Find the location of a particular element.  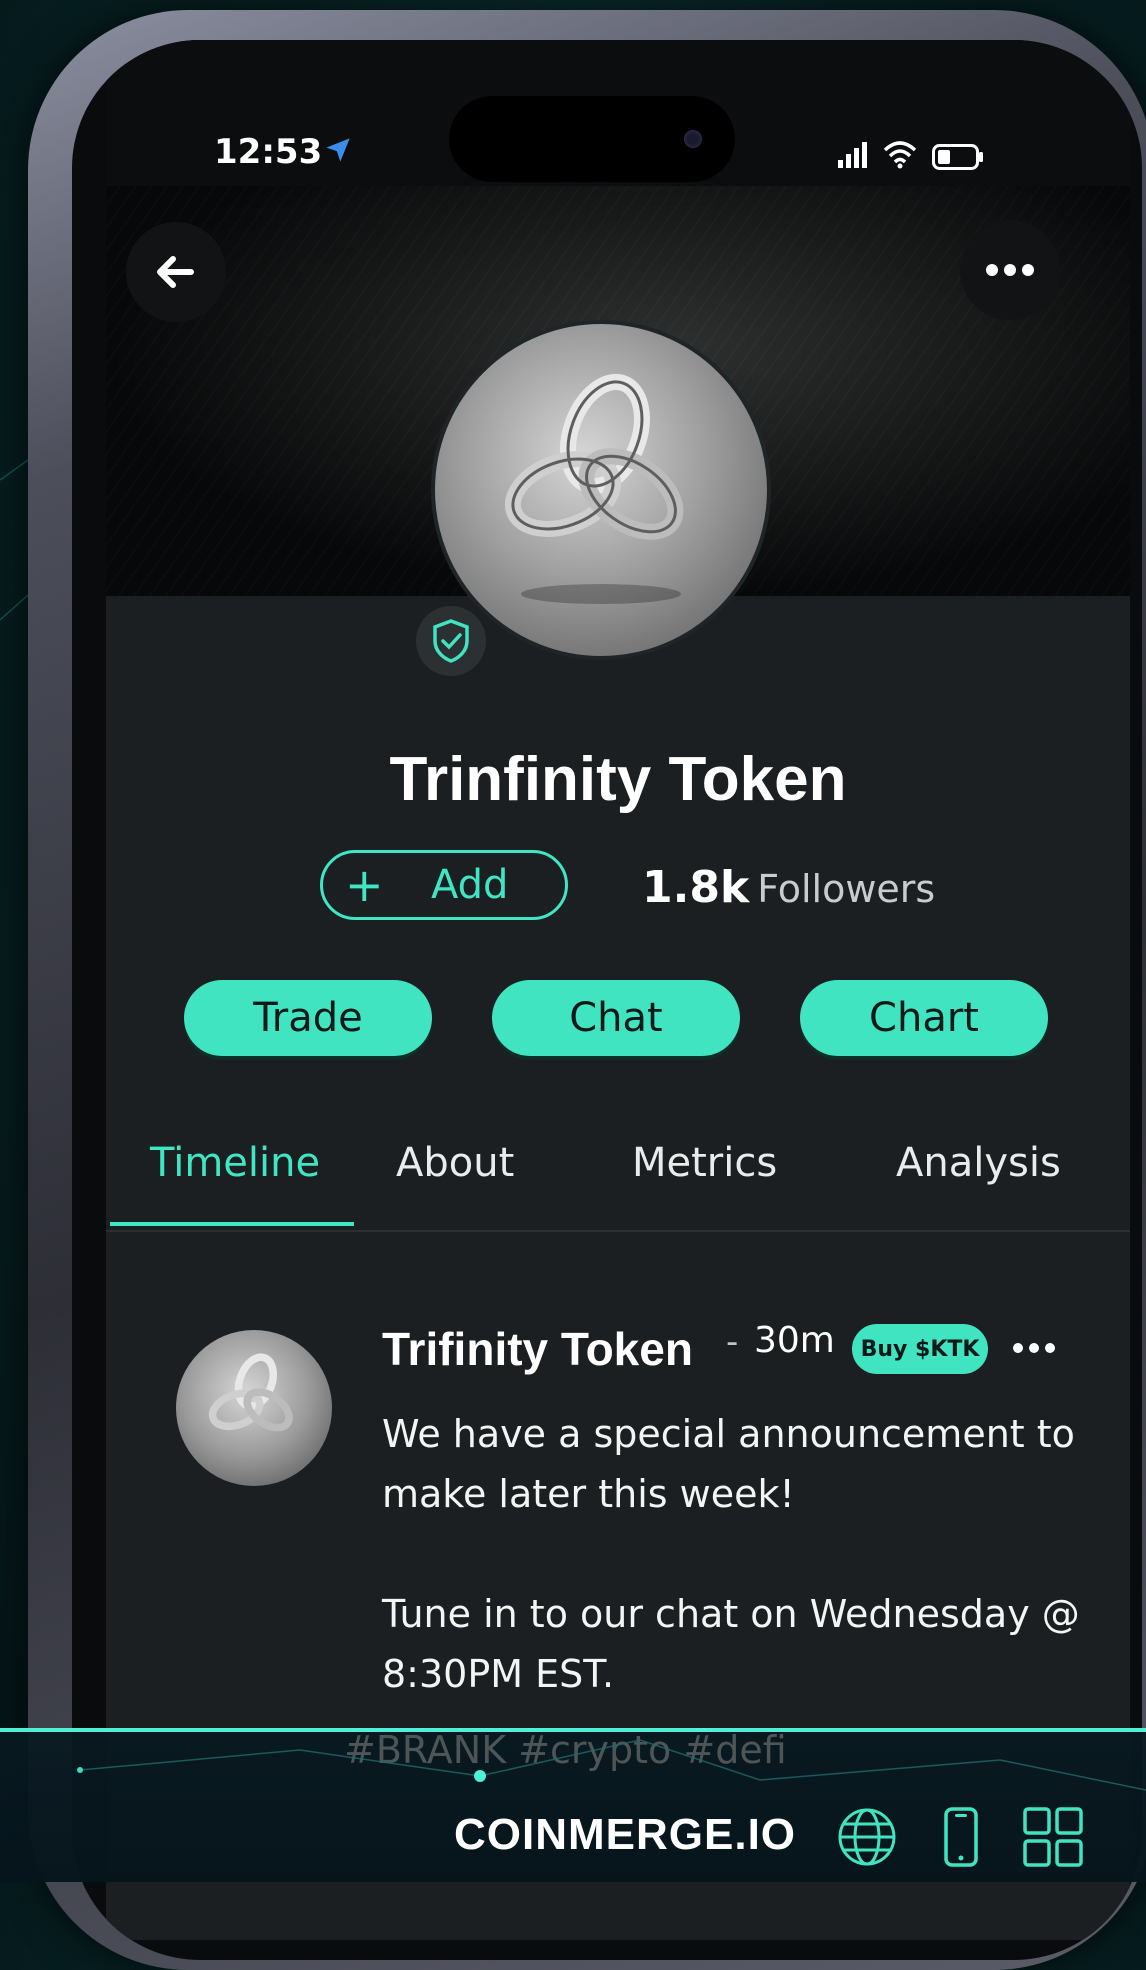

profile-tabs: Timeline About Metrics Analysis is located at coordinates (618, 1176).